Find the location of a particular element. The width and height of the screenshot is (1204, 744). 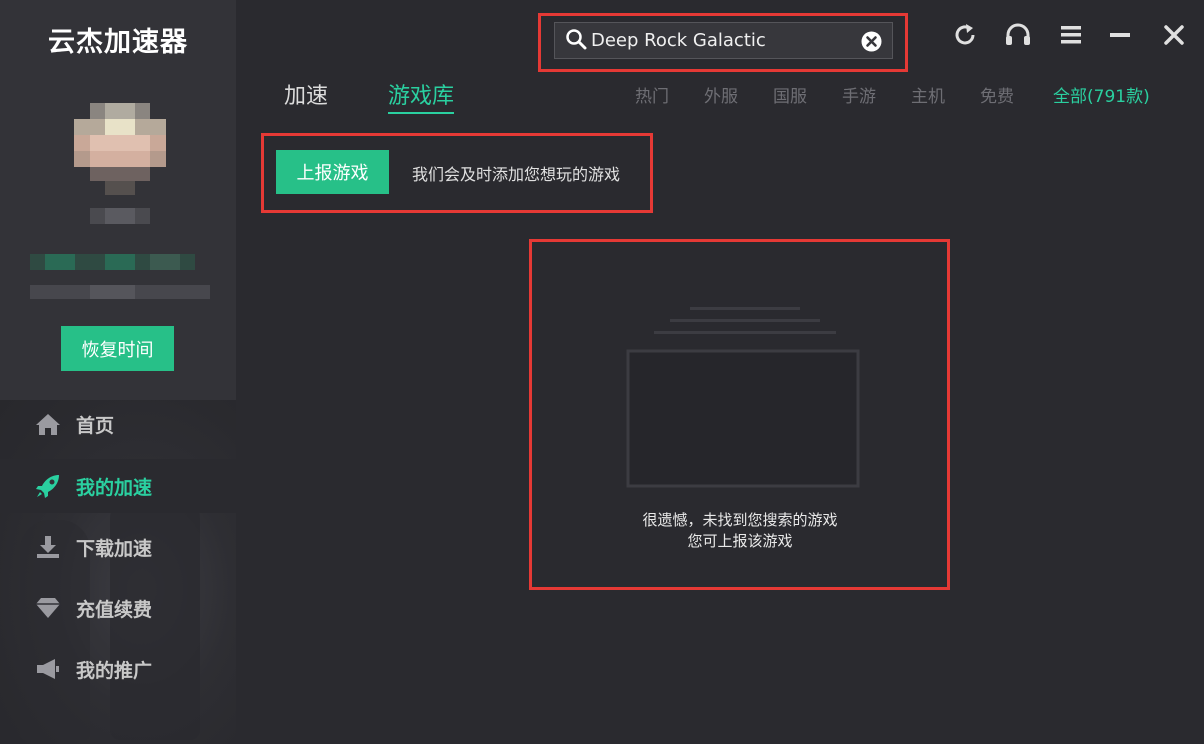

filter-free: 免费 is located at coordinates (997, 94).